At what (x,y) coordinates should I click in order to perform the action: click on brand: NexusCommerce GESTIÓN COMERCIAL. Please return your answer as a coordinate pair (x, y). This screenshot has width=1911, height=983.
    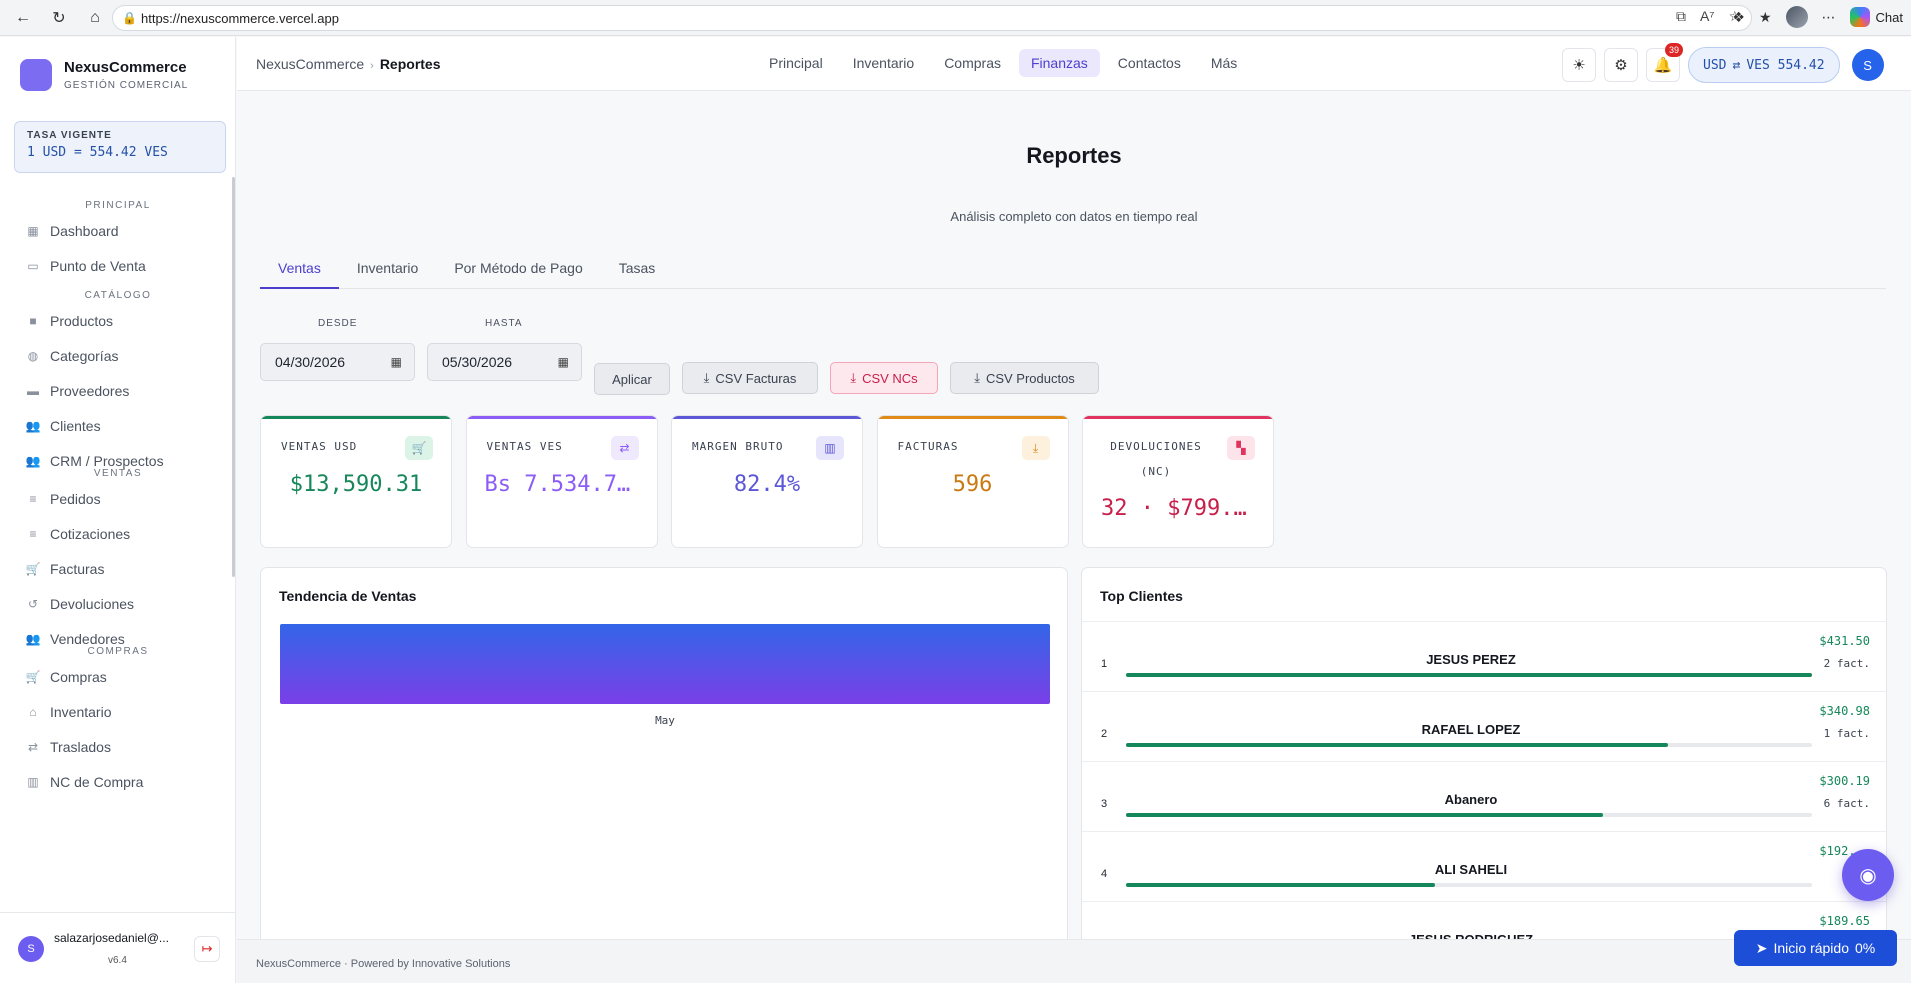
    Looking at the image, I should click on (104, 75).